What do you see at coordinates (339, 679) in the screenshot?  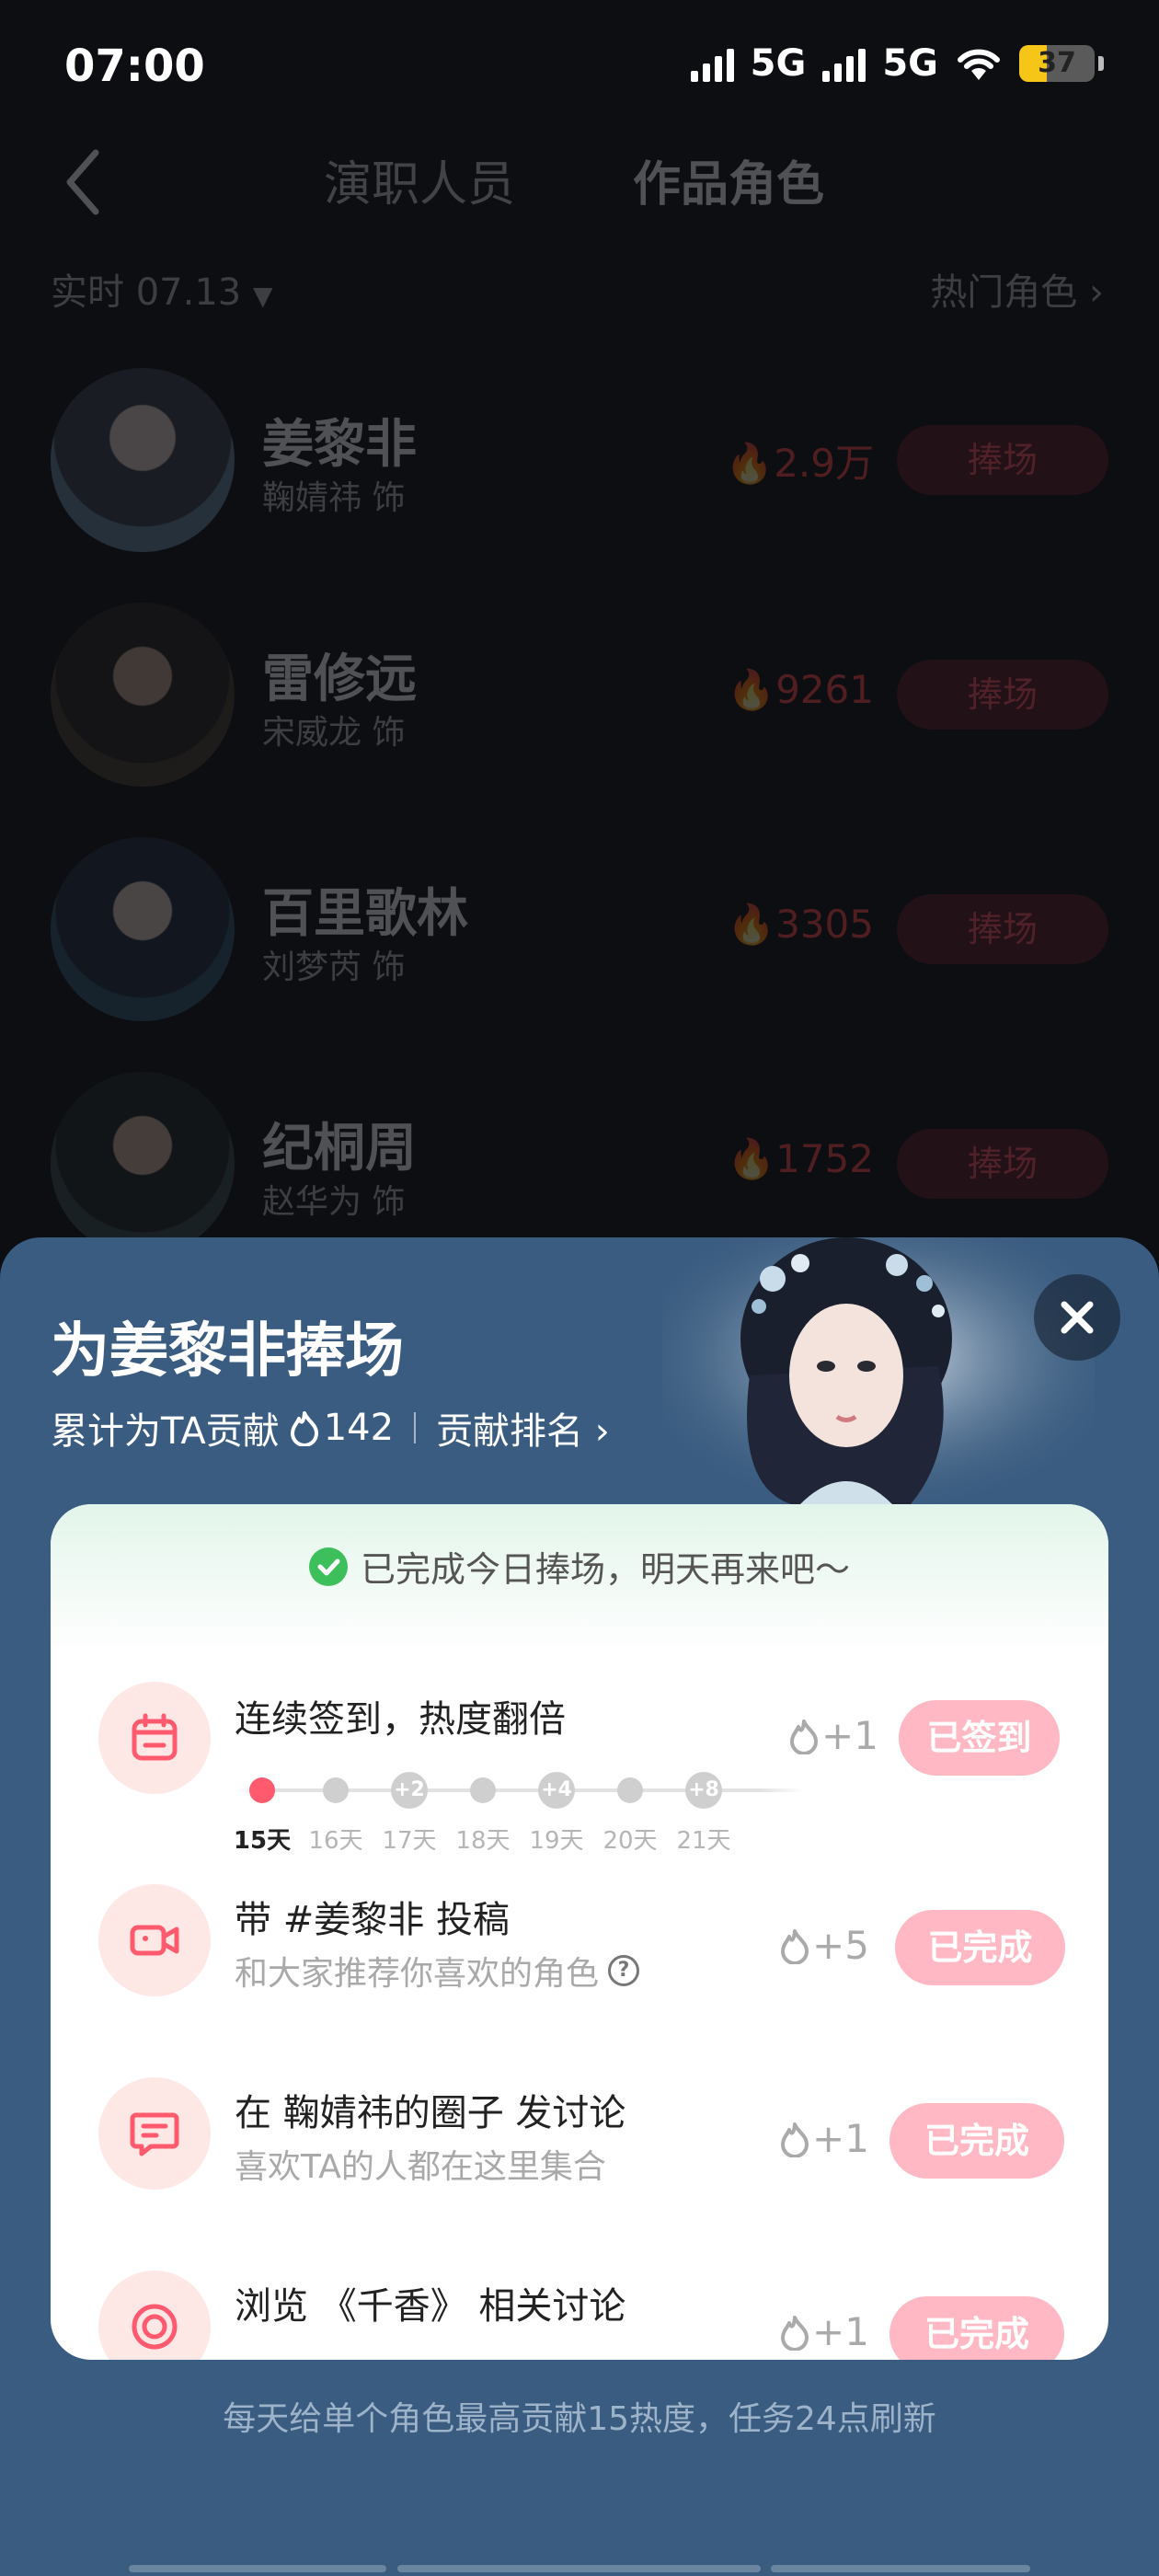 I see `role-name: 雷修远` at bounding box center [339, 679].